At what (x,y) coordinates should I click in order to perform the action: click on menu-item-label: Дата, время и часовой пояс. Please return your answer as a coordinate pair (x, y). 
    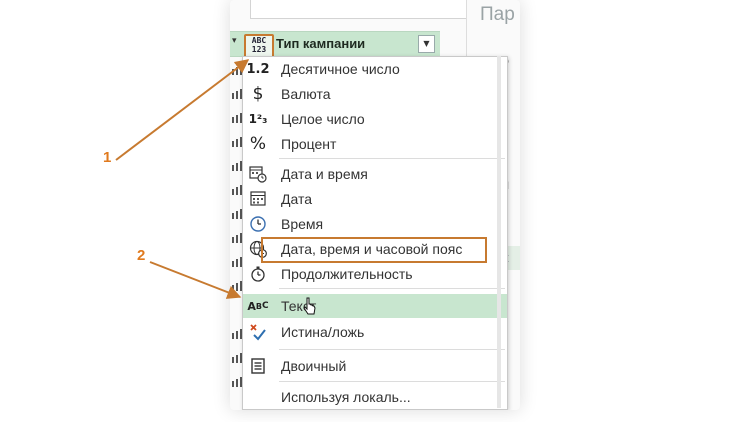
    Looking at the image, I should click on (372, 249).